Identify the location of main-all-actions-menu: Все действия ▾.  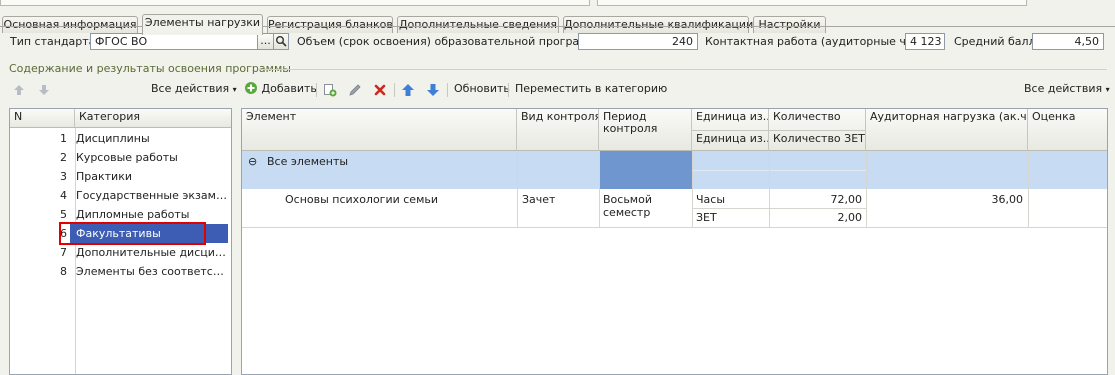
(1067, 90).